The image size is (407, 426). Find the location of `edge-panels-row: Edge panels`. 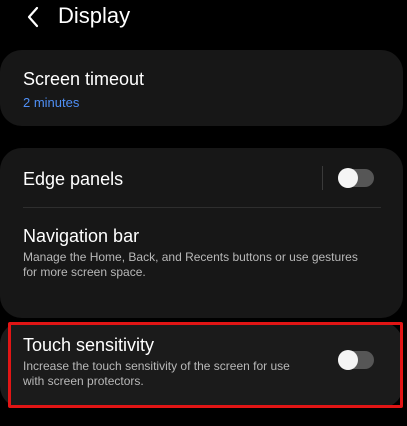

edge-panels-row: Edge panels is located at coordinates (201, 178).